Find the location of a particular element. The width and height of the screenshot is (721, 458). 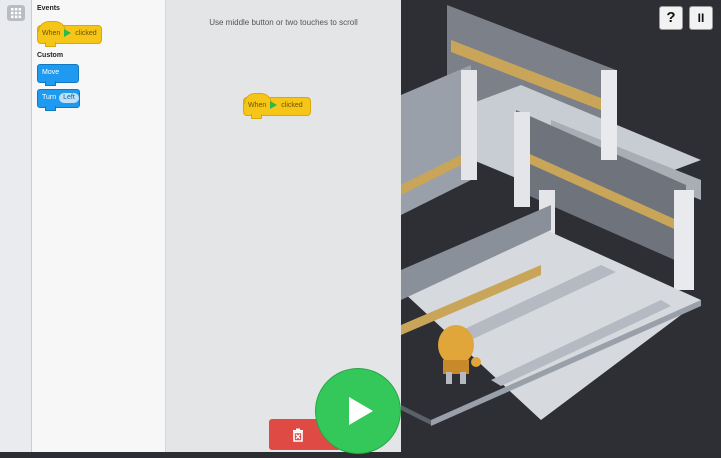

turn-direction-dropdown: Left is located at coordinates (69, 98).